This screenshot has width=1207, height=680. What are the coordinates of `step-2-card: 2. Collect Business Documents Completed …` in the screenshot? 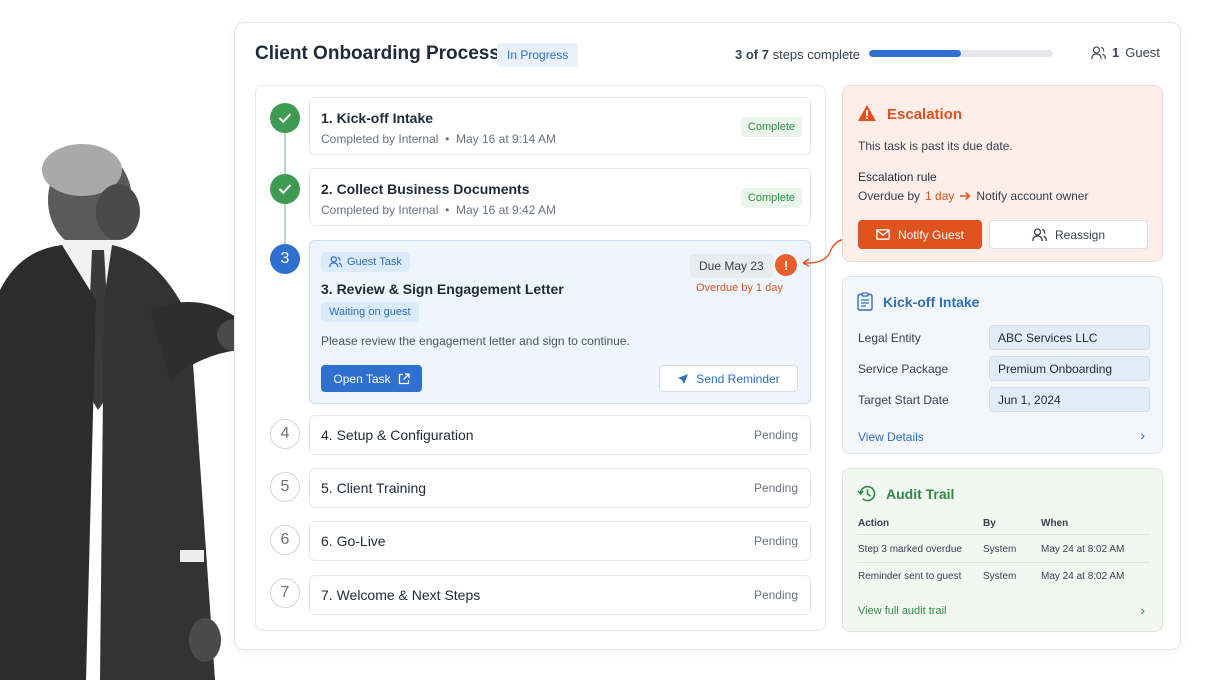 It's located at (560, 197).